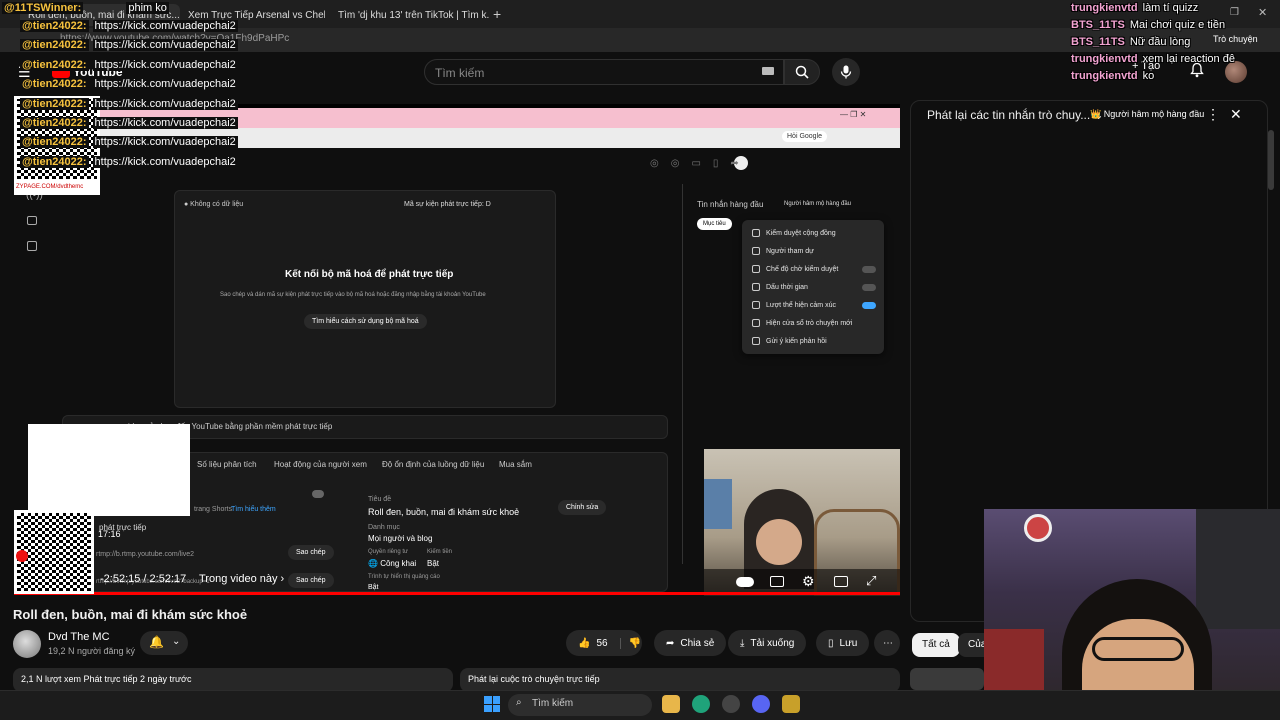 The image size is (1280, 720). I want to click on chapter-button: Trong video này ›, so click(241, 579).